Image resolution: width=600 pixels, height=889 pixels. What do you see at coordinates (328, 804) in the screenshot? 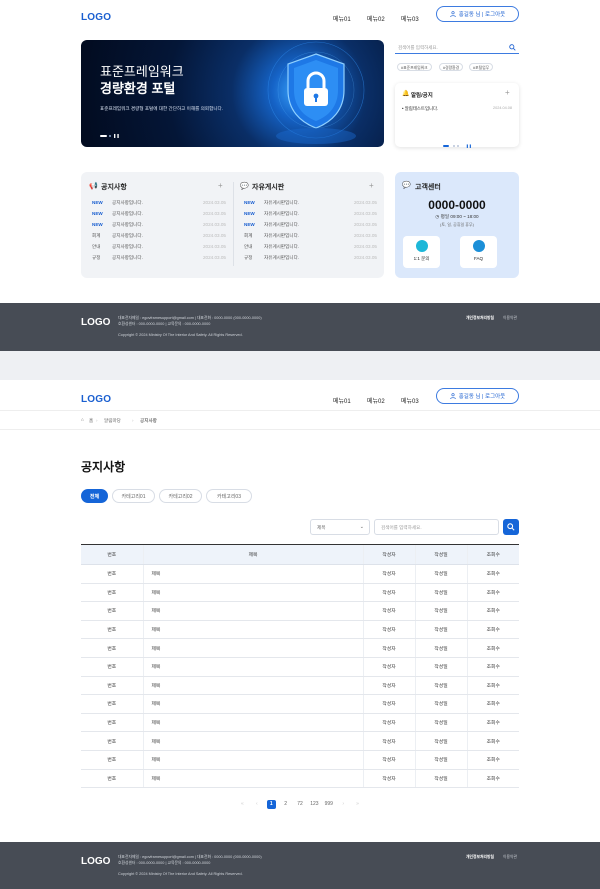
I see `page-999: 999` at bounding box center [328, 804].